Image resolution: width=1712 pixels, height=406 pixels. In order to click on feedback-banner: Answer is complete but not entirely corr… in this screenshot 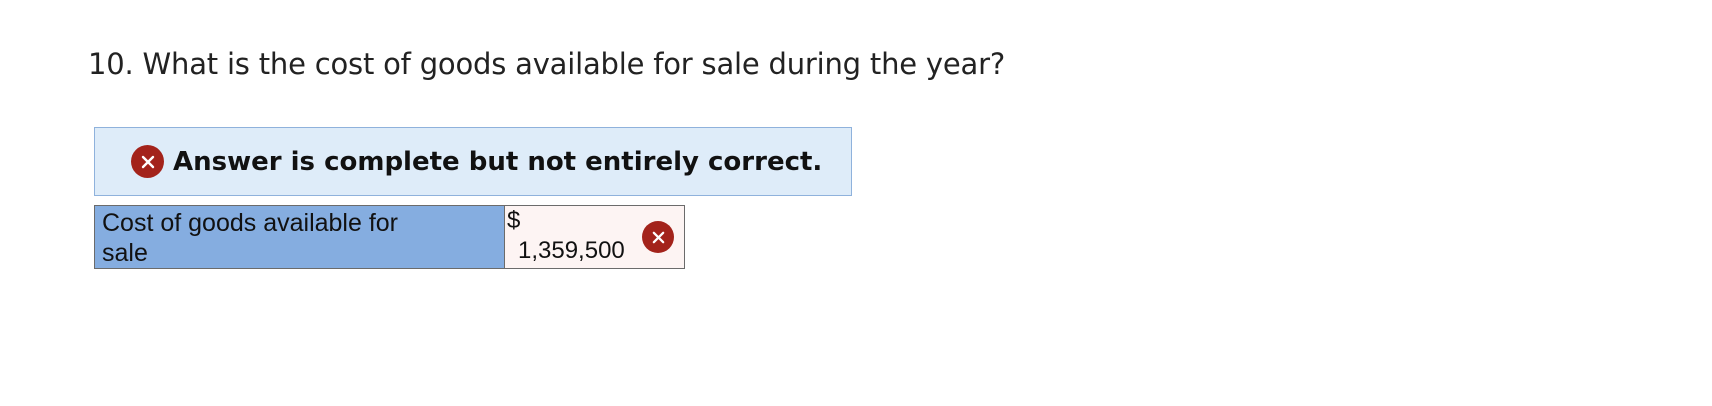, I will do `click(473, 161)`.